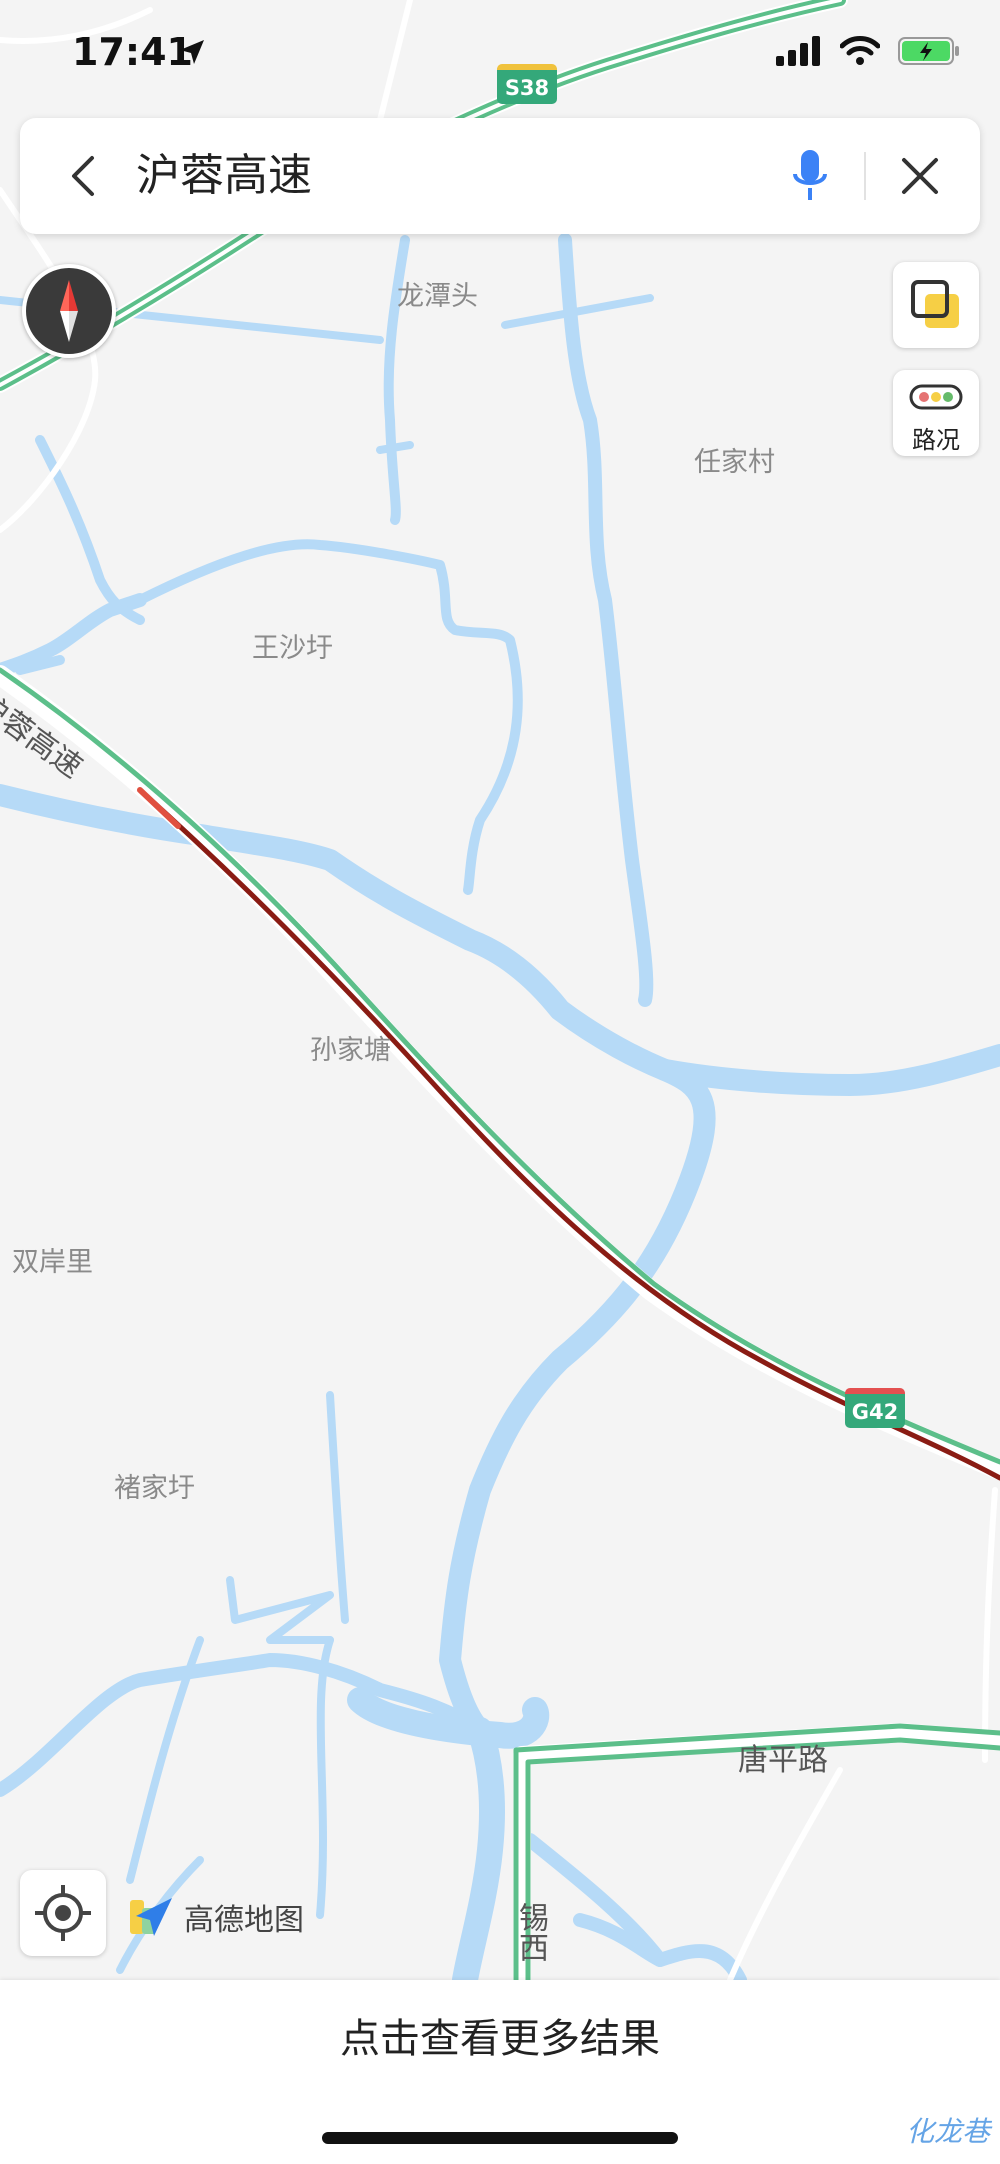  I want to click on search-query-input: 沪蓉高速, so click(224, 176).